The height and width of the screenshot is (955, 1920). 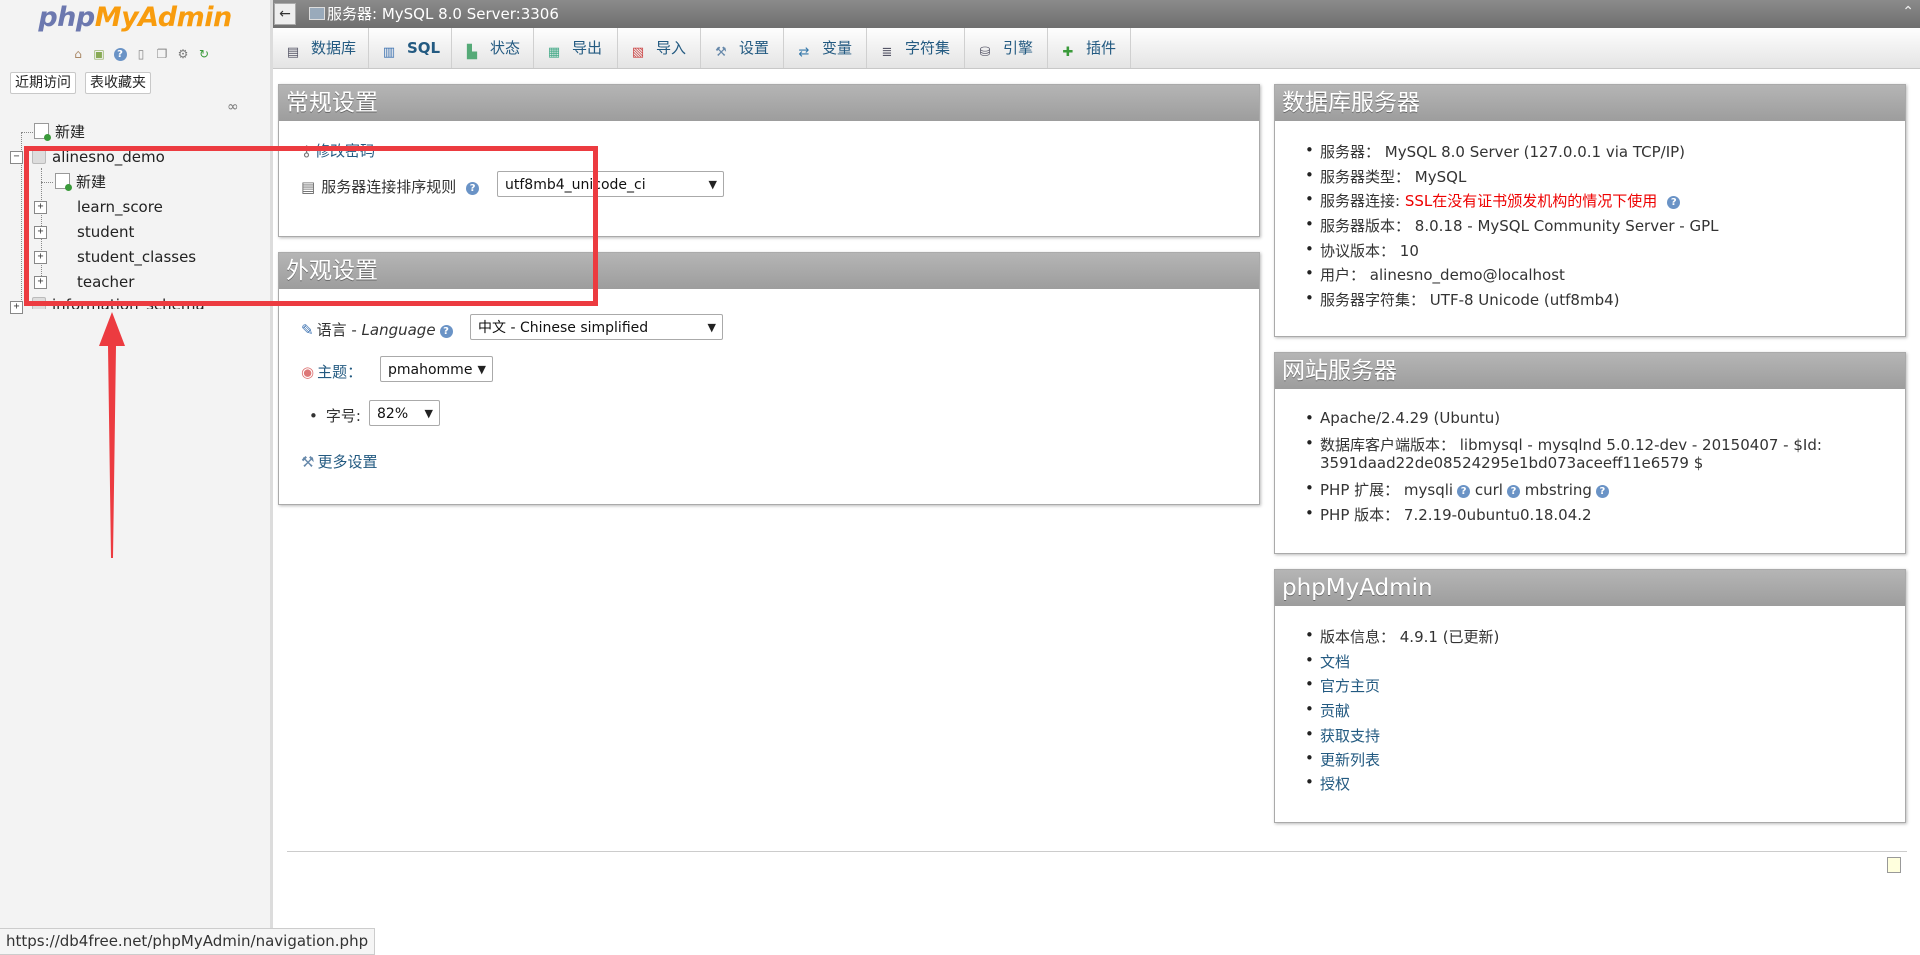 I want to click on tab-label: 状态, so click(x=505, y=48).